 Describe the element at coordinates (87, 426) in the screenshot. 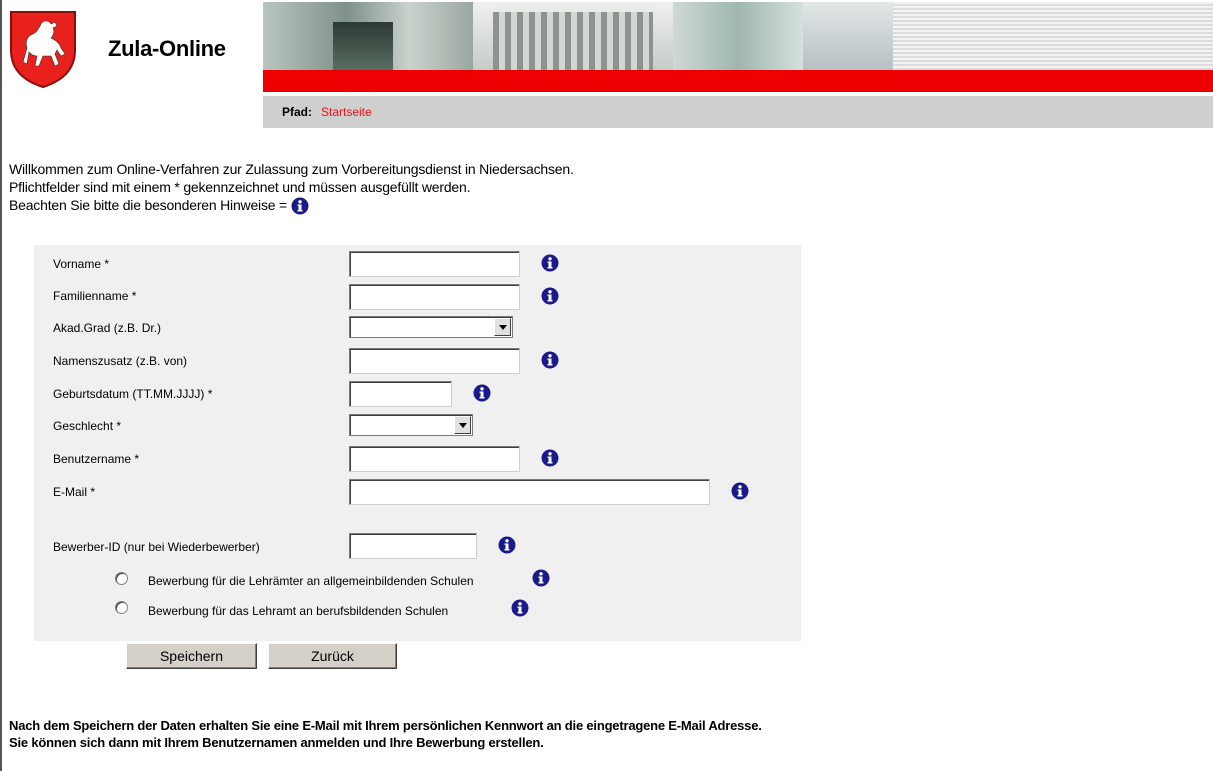

I see `geschlecht-label: Geschlecht *` at that location.